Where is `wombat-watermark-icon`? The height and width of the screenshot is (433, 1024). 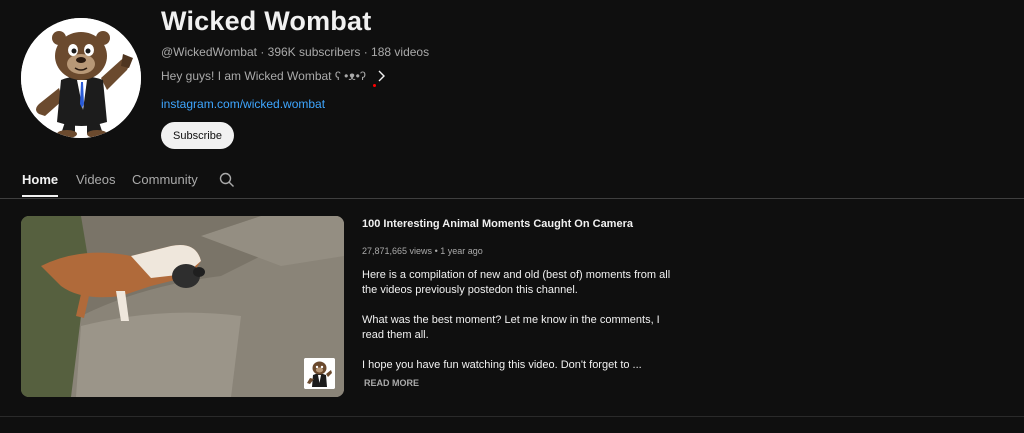
wombat-watermark-icon is located at coordinates (319, 373).